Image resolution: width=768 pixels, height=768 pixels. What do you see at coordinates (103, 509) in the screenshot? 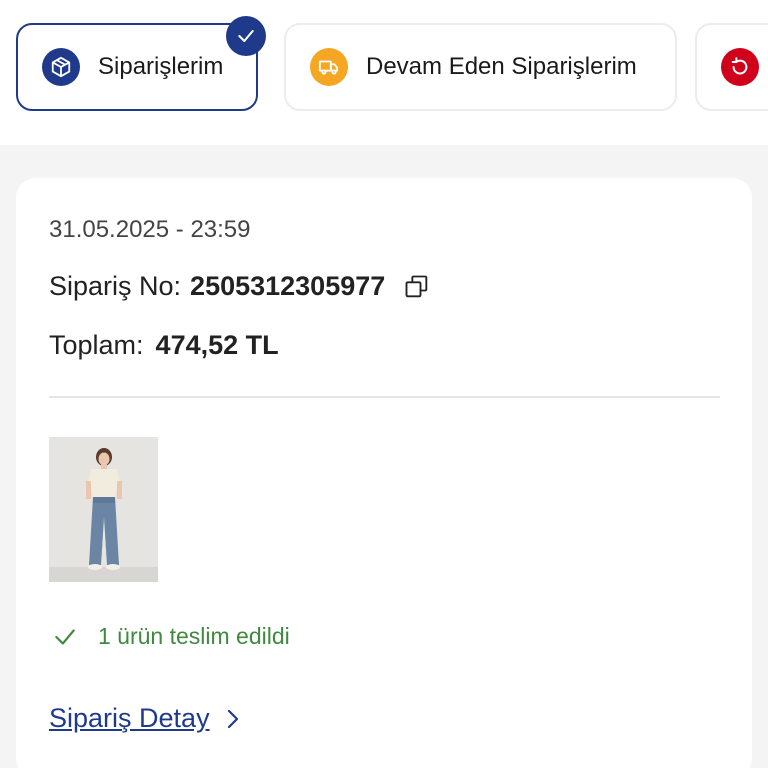
I see `product-image` at bounding box center [103, 509].